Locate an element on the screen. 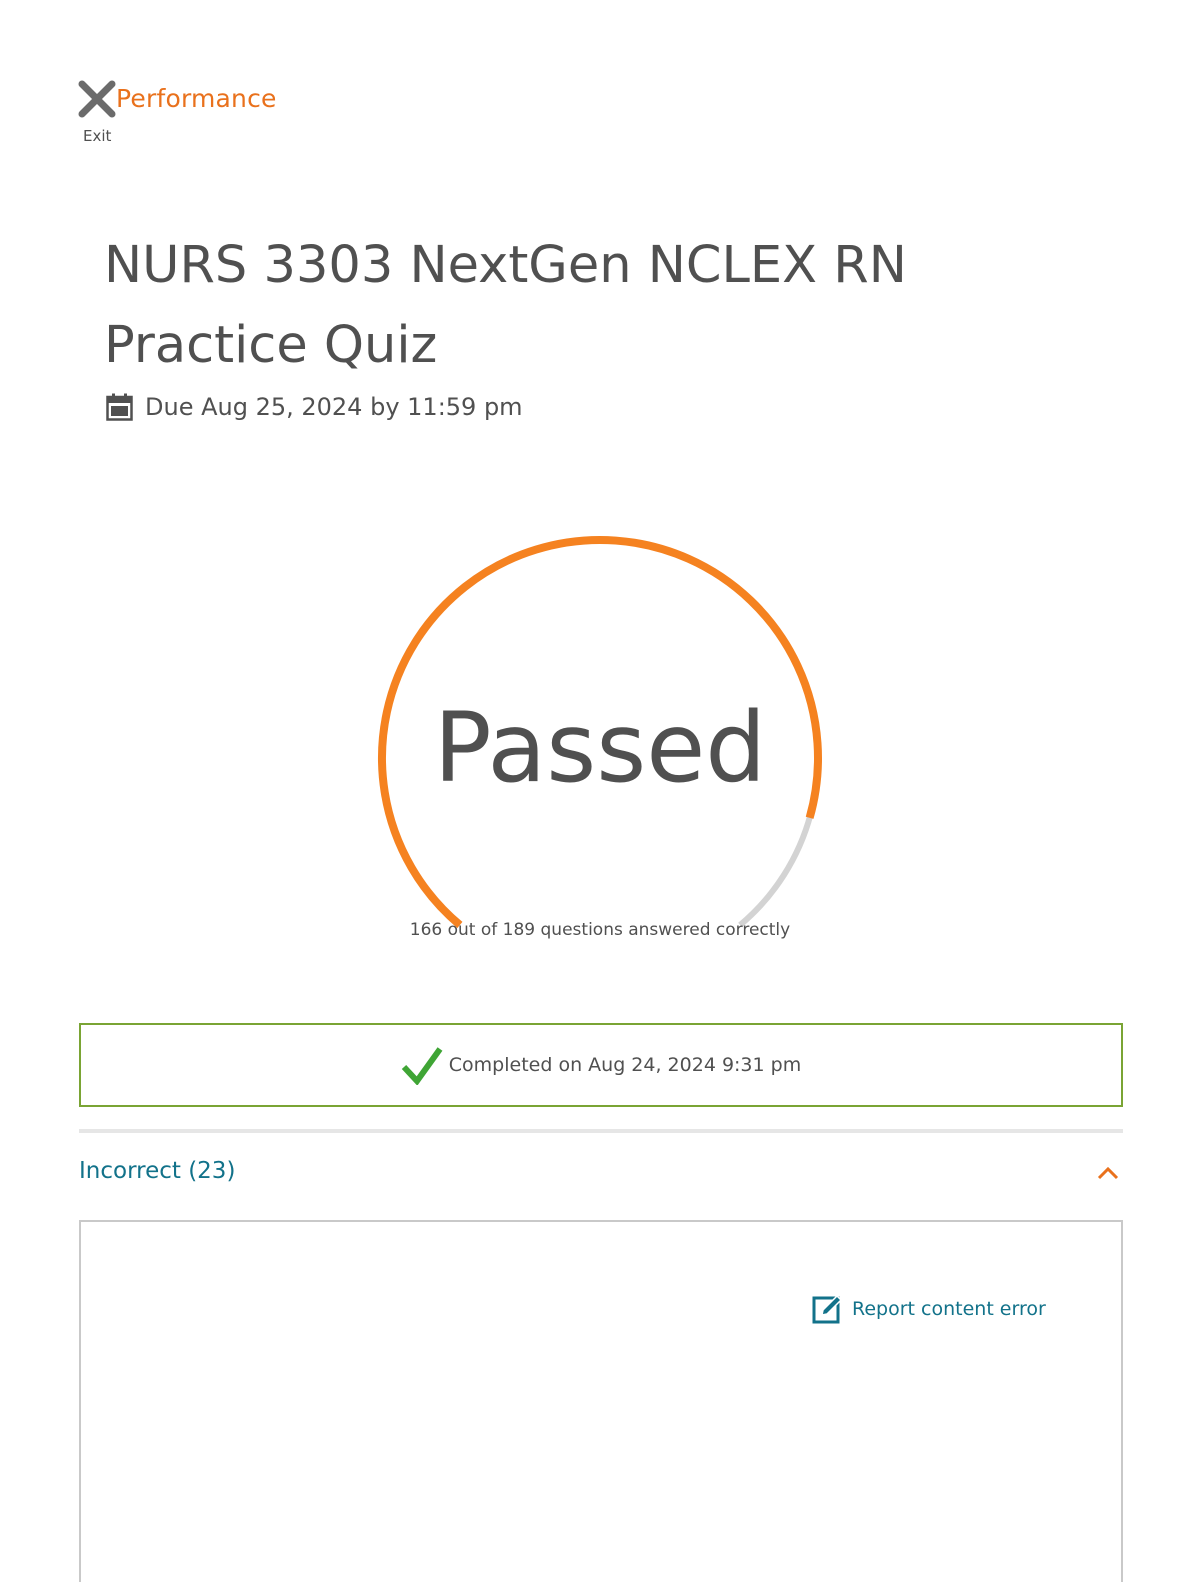 The image size is (1200, 1582). due-text: Due Aug 25, 2024 by 11:59 pm is located at coordinates (334, 407).